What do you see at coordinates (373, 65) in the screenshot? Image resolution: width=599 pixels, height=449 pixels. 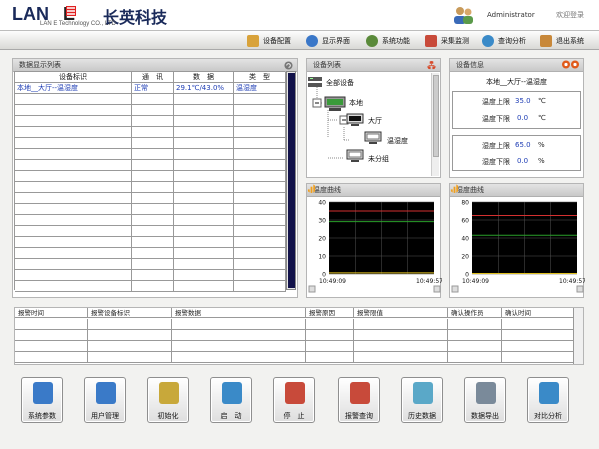 I see `device-list-title: 设备列表` at bounding box center [373, 65].